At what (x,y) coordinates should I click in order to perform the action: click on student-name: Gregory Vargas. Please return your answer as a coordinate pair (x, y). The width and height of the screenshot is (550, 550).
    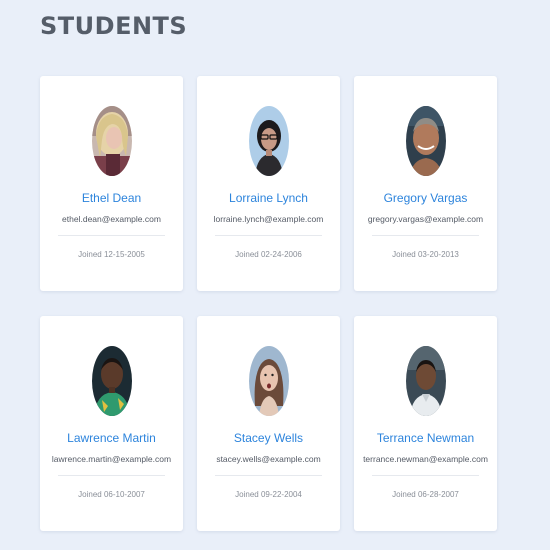
    Looking at the image, I should click on (425, 198).